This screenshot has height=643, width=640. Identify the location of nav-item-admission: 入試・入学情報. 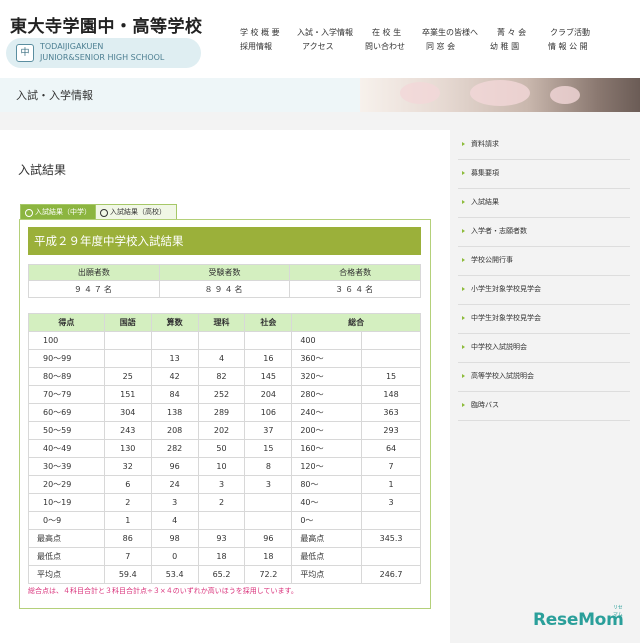
(325, 32).